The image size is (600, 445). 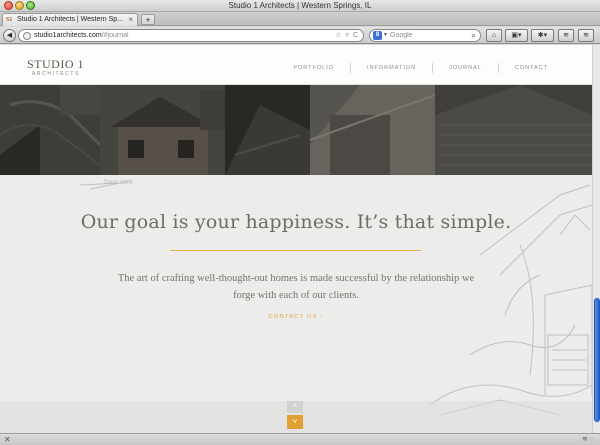 What do you see at coordinates (9, 20) in the screenshot?
I see `favicon-icon: S1` at bounding box center [9, 20].